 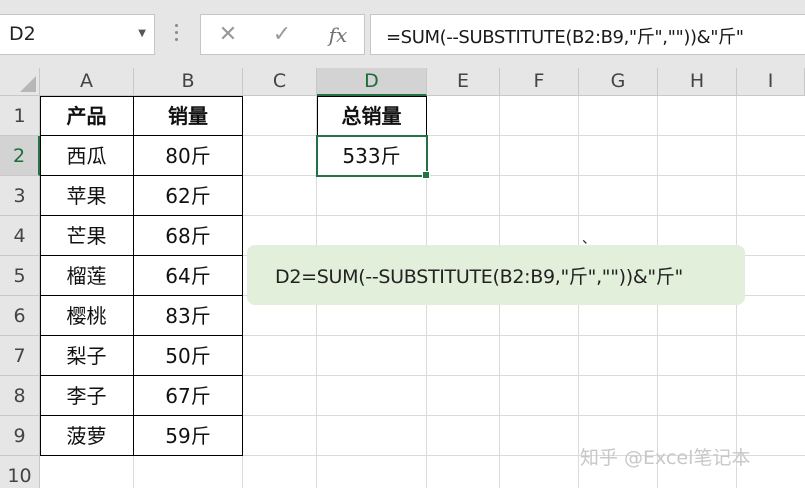 What do you see at coordinates (665, 458) in the screenshot?
I see `watermark: 知乎 @Excel笔记本` at bounding box center [665, 458].